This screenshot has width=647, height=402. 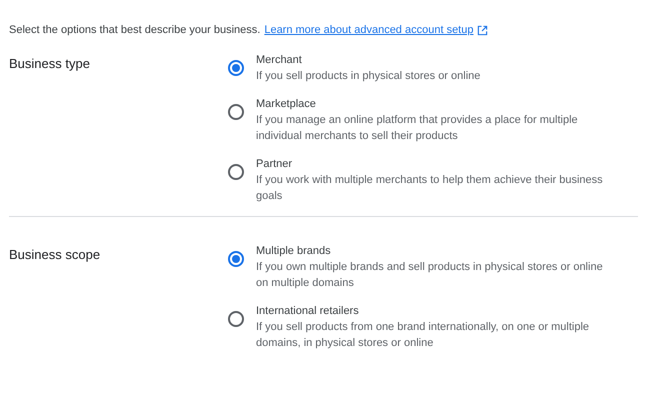 What do you see at coordinates (279, 60) in the screenshot?
I see `option-title: Merchant` at bounding box center [279, 60].